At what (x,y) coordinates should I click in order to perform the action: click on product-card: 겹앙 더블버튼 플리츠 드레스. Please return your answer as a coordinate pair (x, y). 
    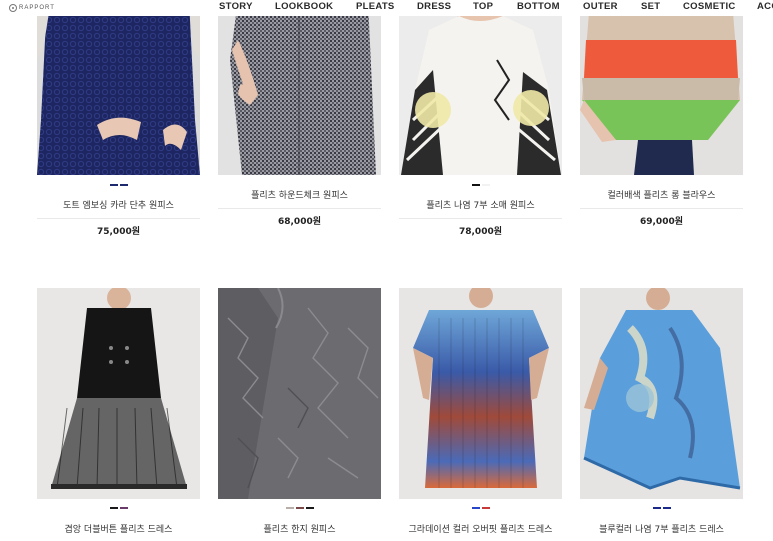
    Looking at the image, I should click on (118, 414).